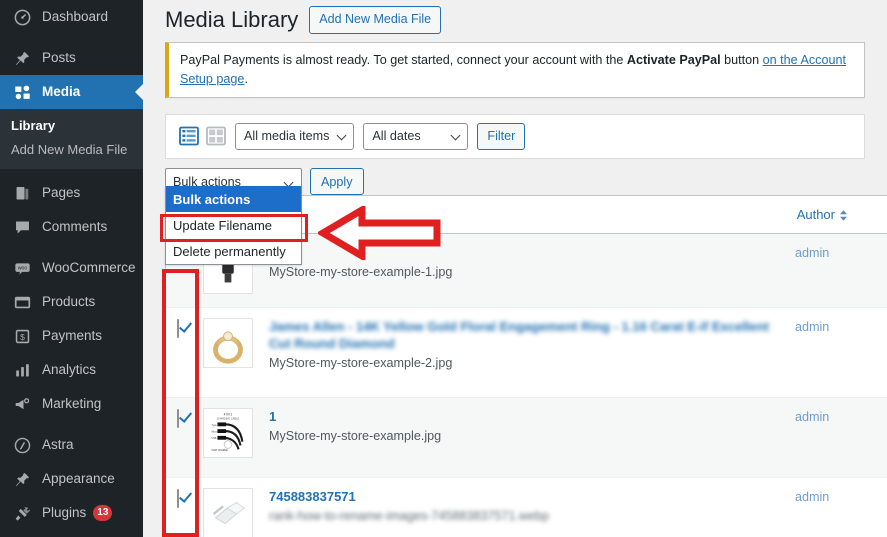 The height and width of the screenshot is (537, 887). I want to click on plugins-update-badge: 13, so click(103, 513).